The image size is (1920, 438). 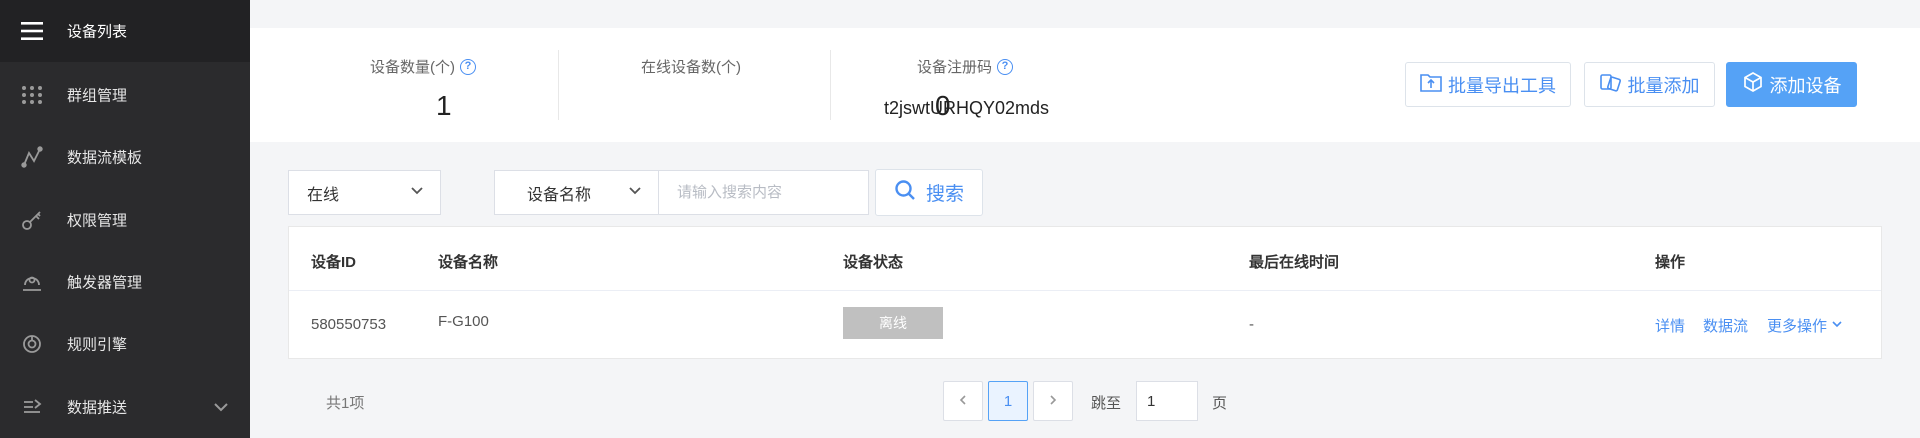 What do you see at coordinates (32, 407) in the screenshot?
I see `data-push-icon` at bounding box center [32, 407].